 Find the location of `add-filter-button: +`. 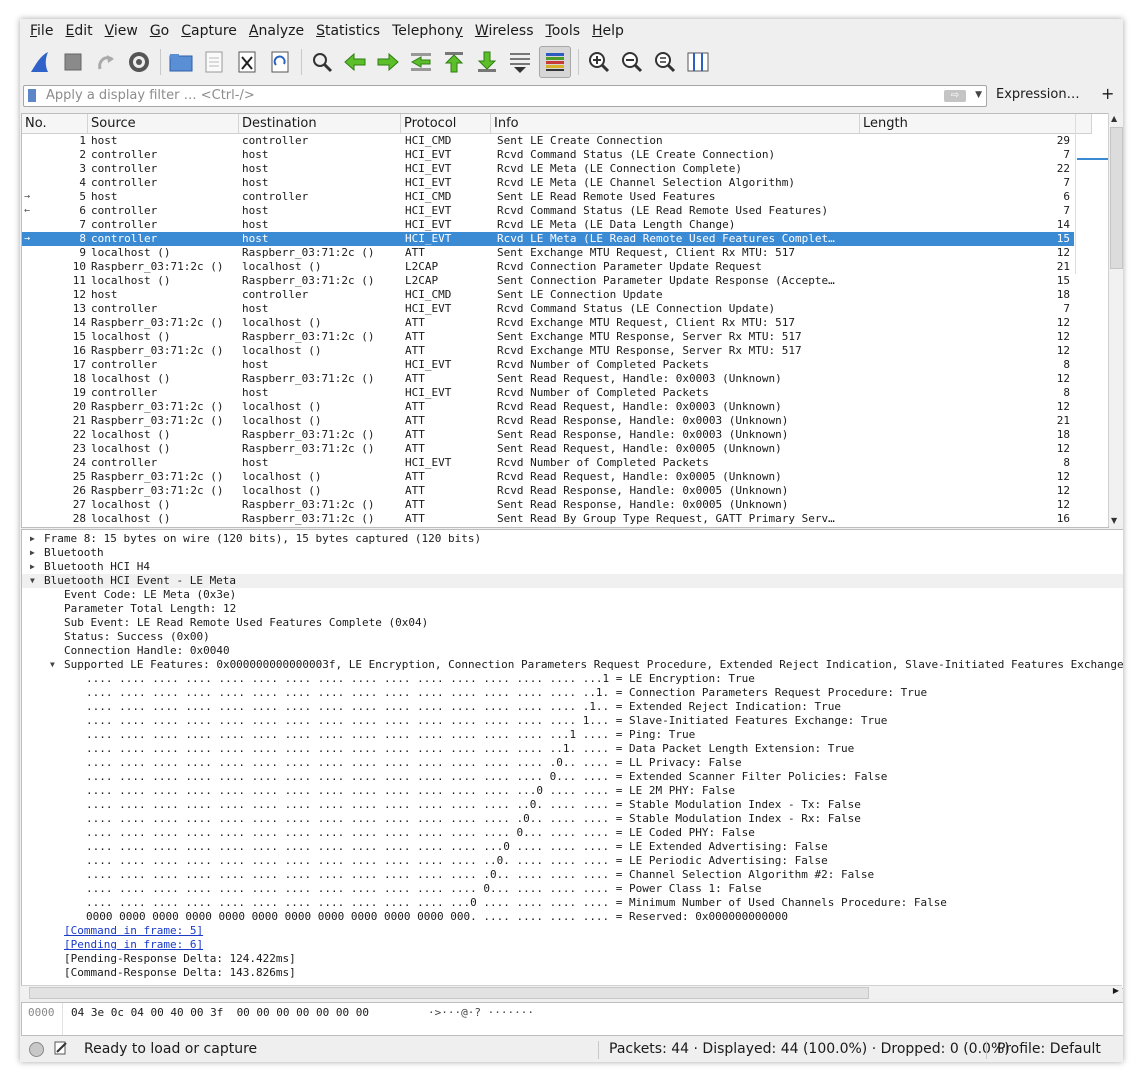

add-filter-button: + is located at coordinates (1107, 93).